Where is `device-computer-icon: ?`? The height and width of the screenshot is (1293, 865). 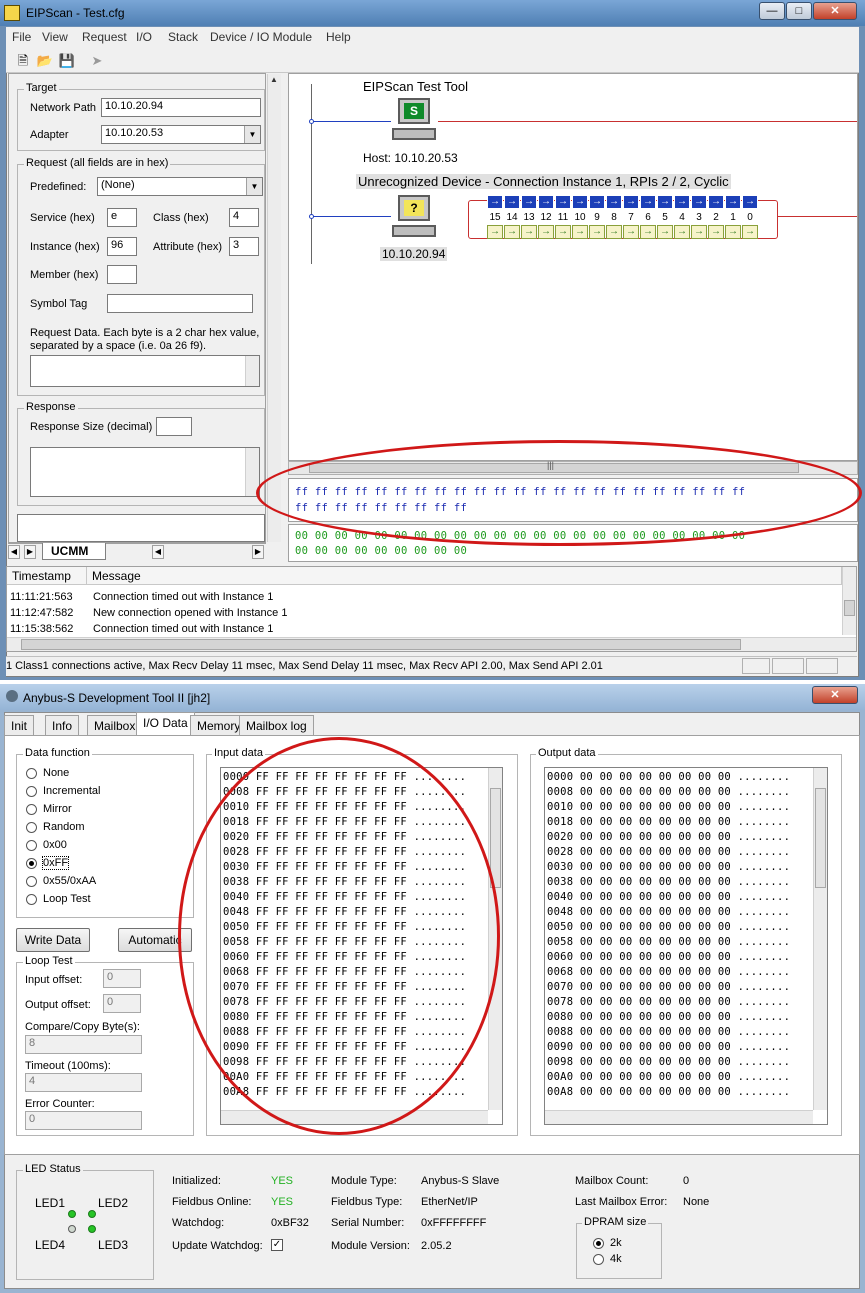
device-computer-icon: ? is located at coordinates (414, 217).